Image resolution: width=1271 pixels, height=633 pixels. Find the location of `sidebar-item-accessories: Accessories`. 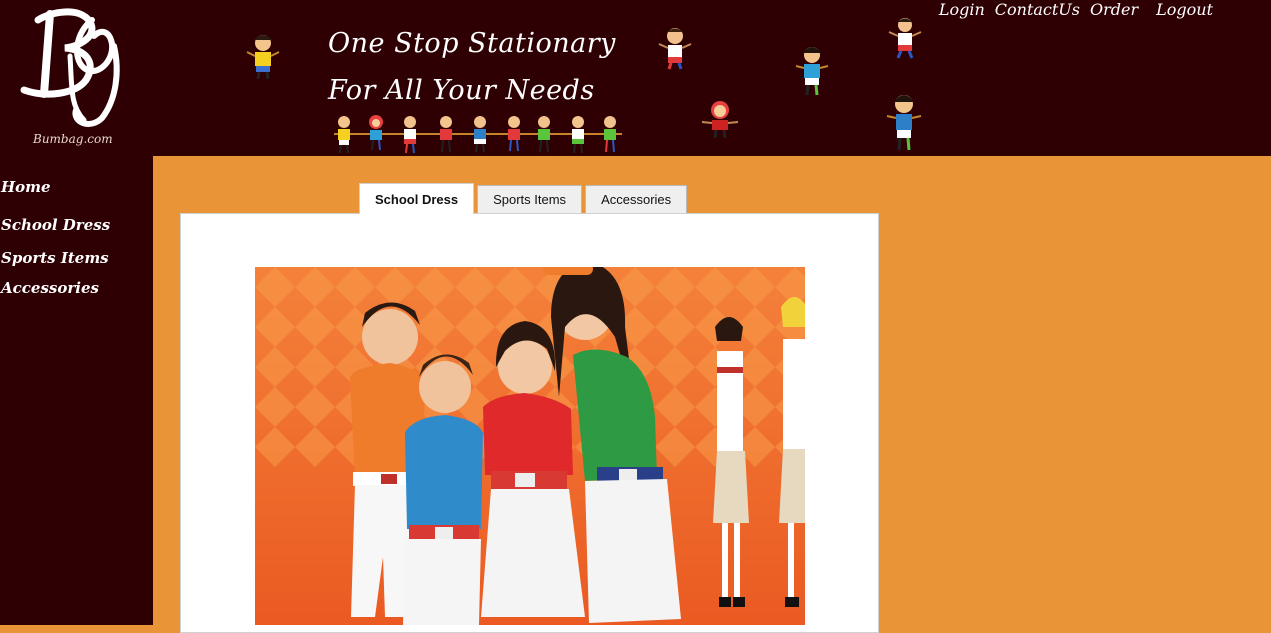

sidebar-item-accessories: Accessories is located at coordinates (50, 288).